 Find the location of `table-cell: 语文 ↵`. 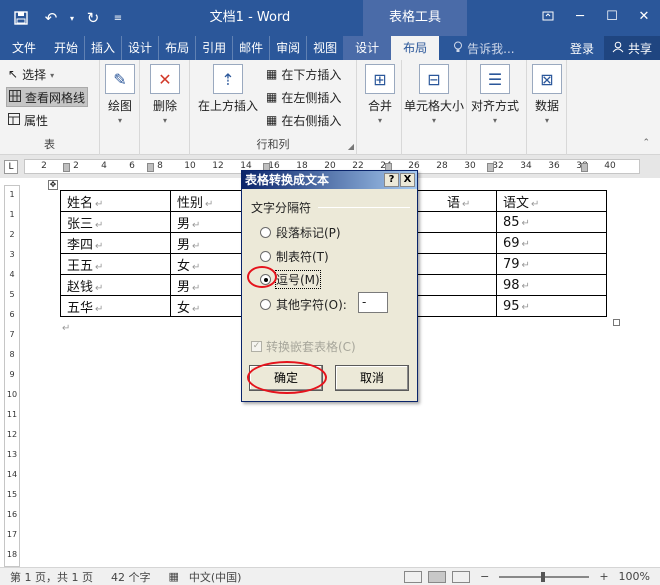

table-cell: 语文 ↵ is located at coordinates (551, 201).